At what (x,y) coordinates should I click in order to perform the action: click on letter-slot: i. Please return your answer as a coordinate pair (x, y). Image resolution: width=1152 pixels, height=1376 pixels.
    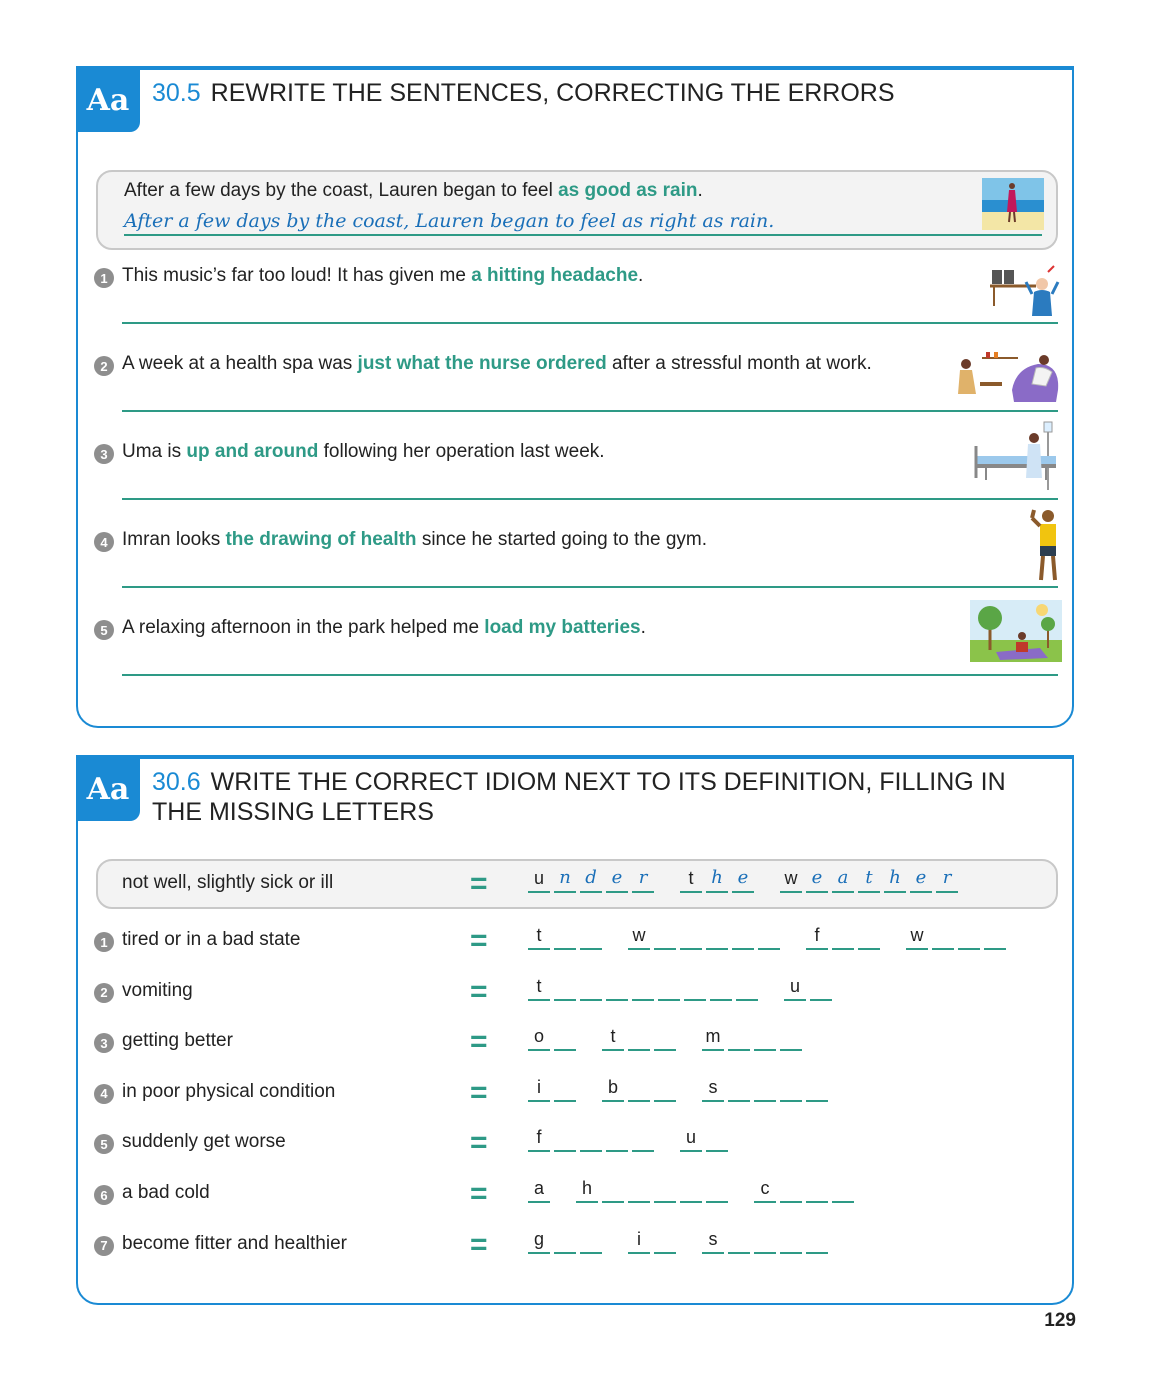
    Looking at the image, I should click on (539, 1089).